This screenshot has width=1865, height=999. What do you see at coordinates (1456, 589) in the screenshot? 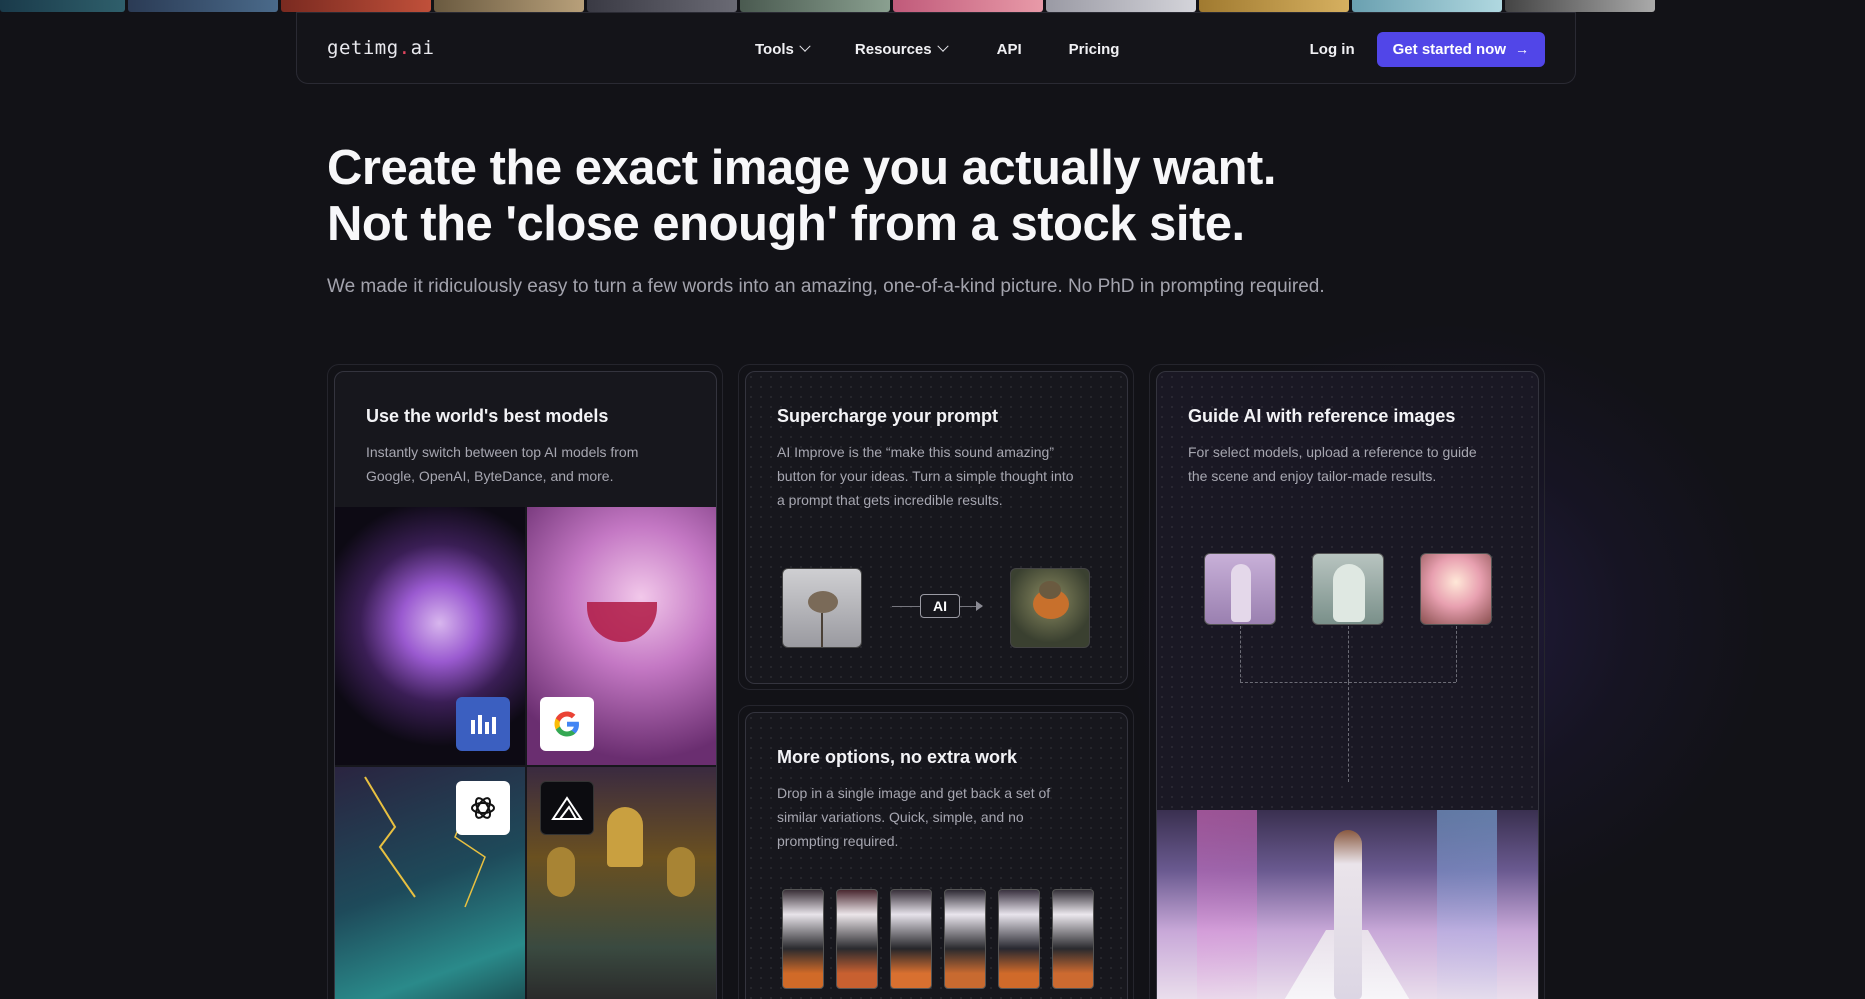
I see `reference-image-runway` at bounding box center [1456, 589].